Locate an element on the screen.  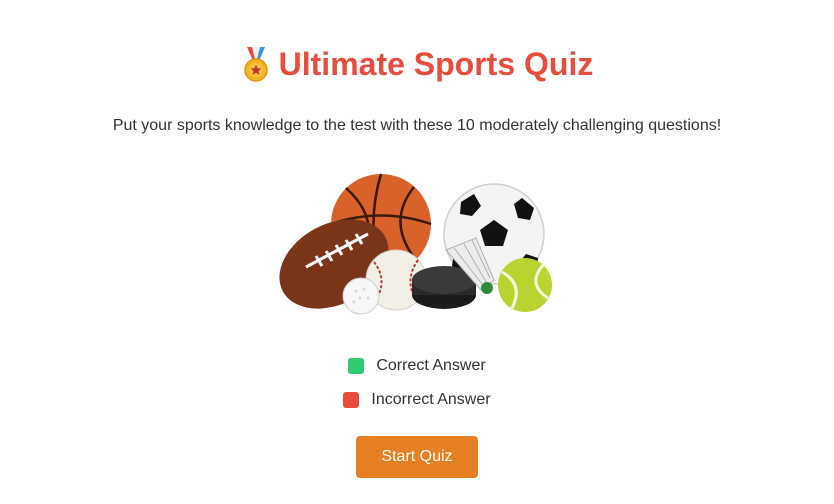
quiz-header: Ultimate Sports Quiz is located at coordinates (417, 64).